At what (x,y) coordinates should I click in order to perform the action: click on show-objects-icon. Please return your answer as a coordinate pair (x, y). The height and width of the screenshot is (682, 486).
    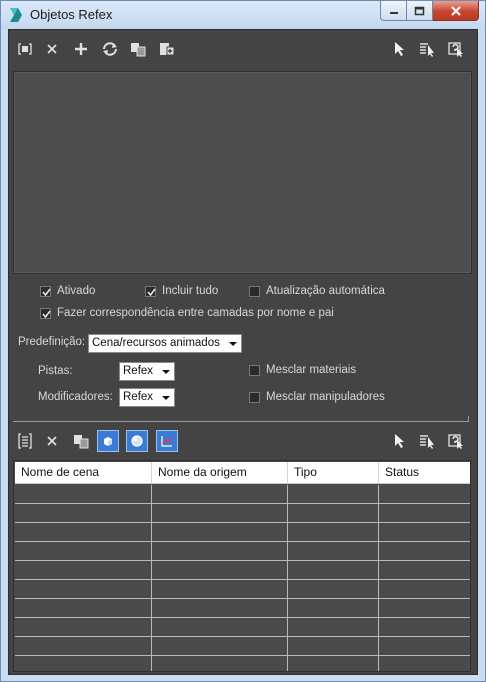
    Looking at the image, I should click on (108, 441).